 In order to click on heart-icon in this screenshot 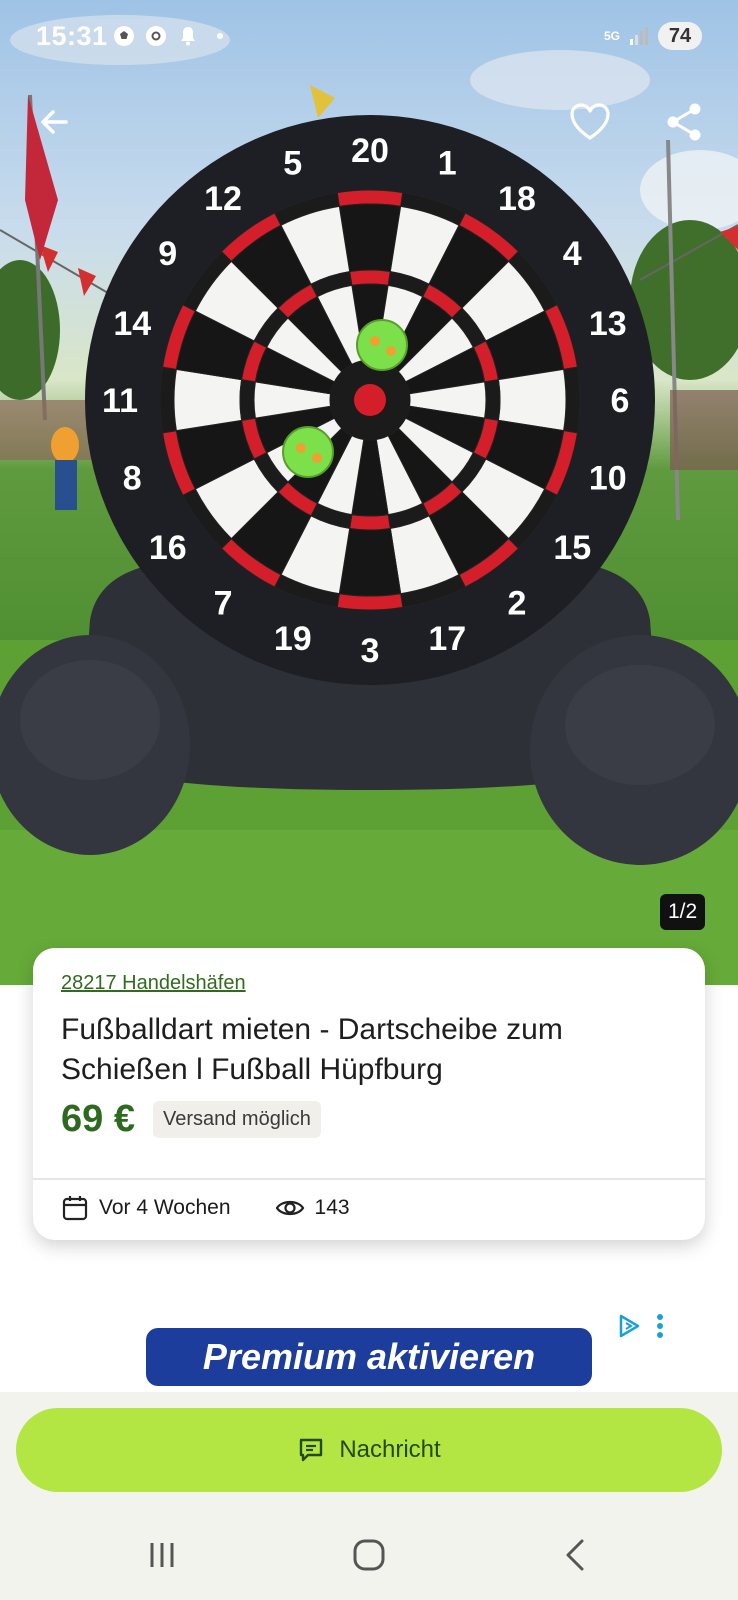, I will do `click(590, 121)`.